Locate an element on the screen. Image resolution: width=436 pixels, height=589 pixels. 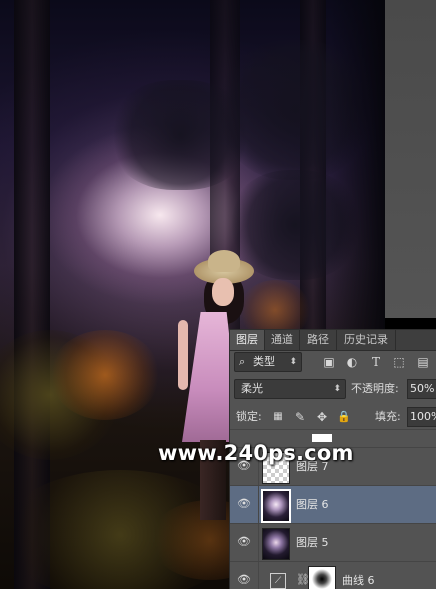
watermark: www.240ps.com is located at coordinates (256, 453).